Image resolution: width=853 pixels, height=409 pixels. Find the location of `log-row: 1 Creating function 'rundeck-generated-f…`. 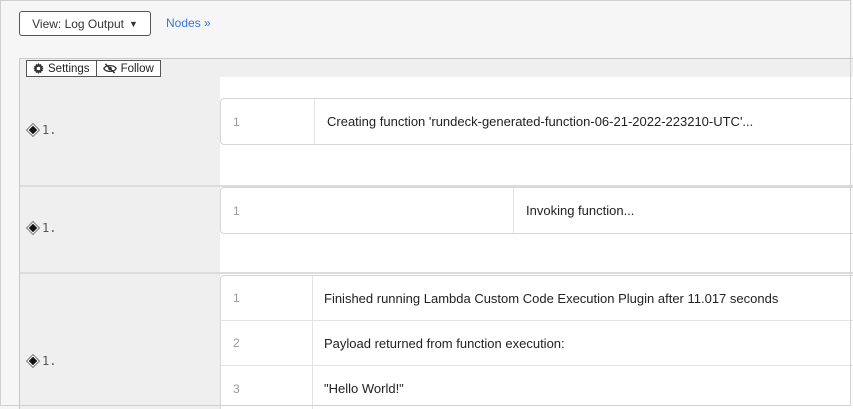

log-row: 1 Creating function 'rundeck-generated-f… is located at coordinates (537, 121).